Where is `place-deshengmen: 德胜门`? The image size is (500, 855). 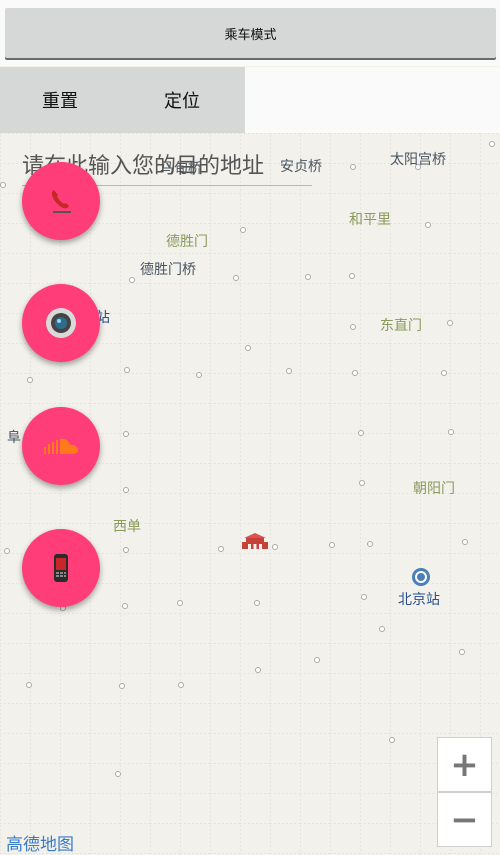
place-deshengmen: 德胜门 is located at coordinates (187, 242).